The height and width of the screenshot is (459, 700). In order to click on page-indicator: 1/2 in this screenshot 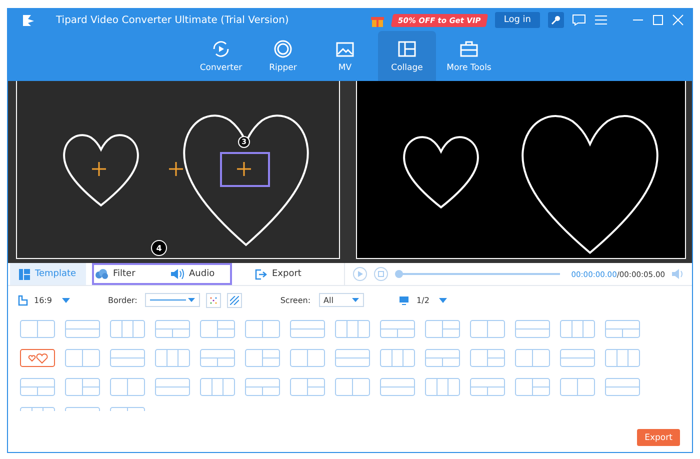, I will do `click(423, 300)`.